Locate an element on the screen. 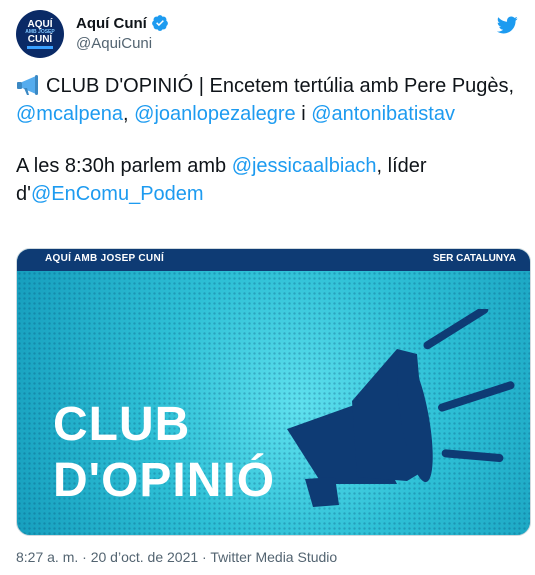 Image resolution: width=535 pixels, height=575 pixels. mention-link: @joanlopezalegre is located at coordinates (215, 114).